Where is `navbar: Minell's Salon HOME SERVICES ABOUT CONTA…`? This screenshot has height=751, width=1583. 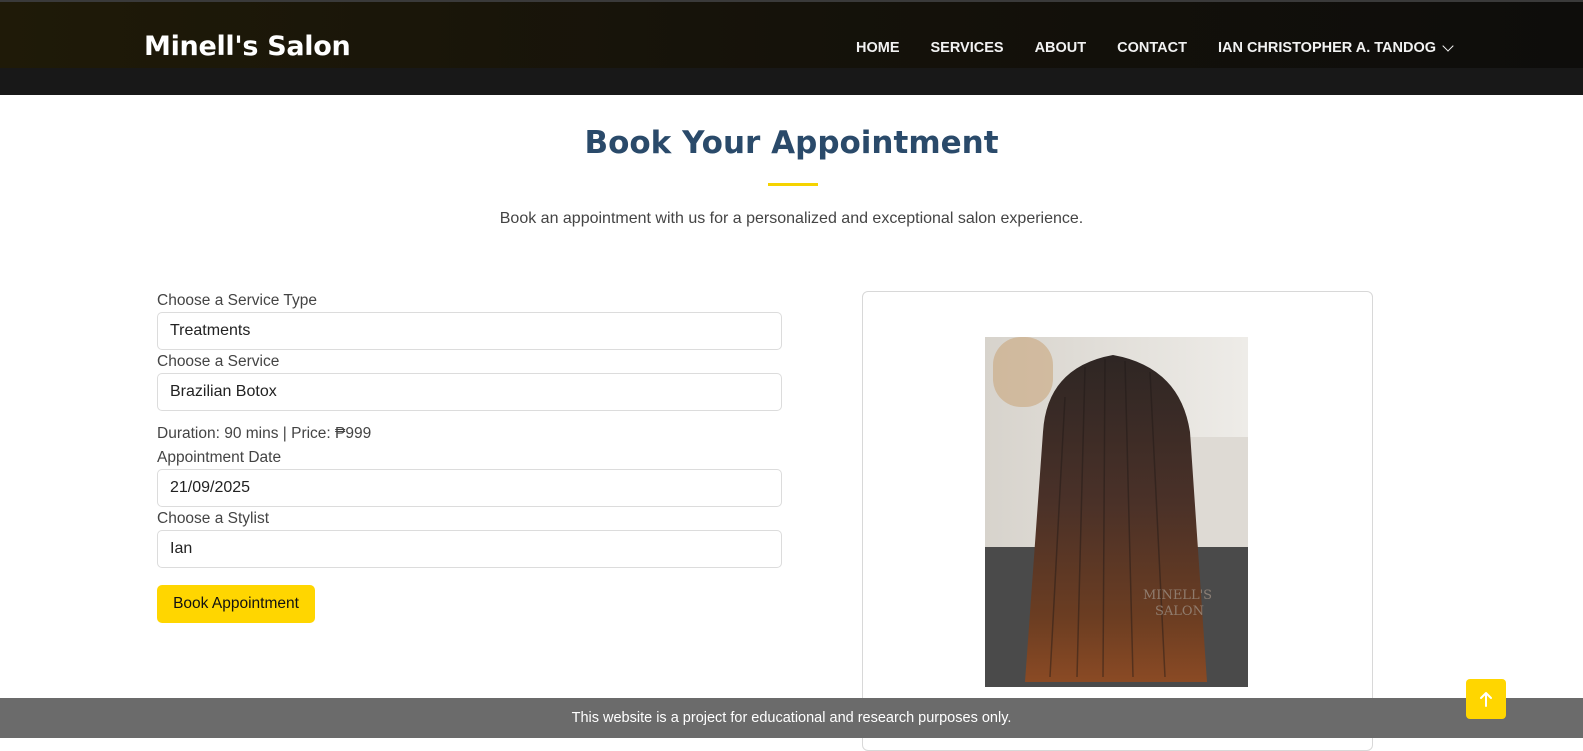
navbar: Minell's Salon HOME SERVICES ABOUT CONTA… is located at coordinates (791, 35).